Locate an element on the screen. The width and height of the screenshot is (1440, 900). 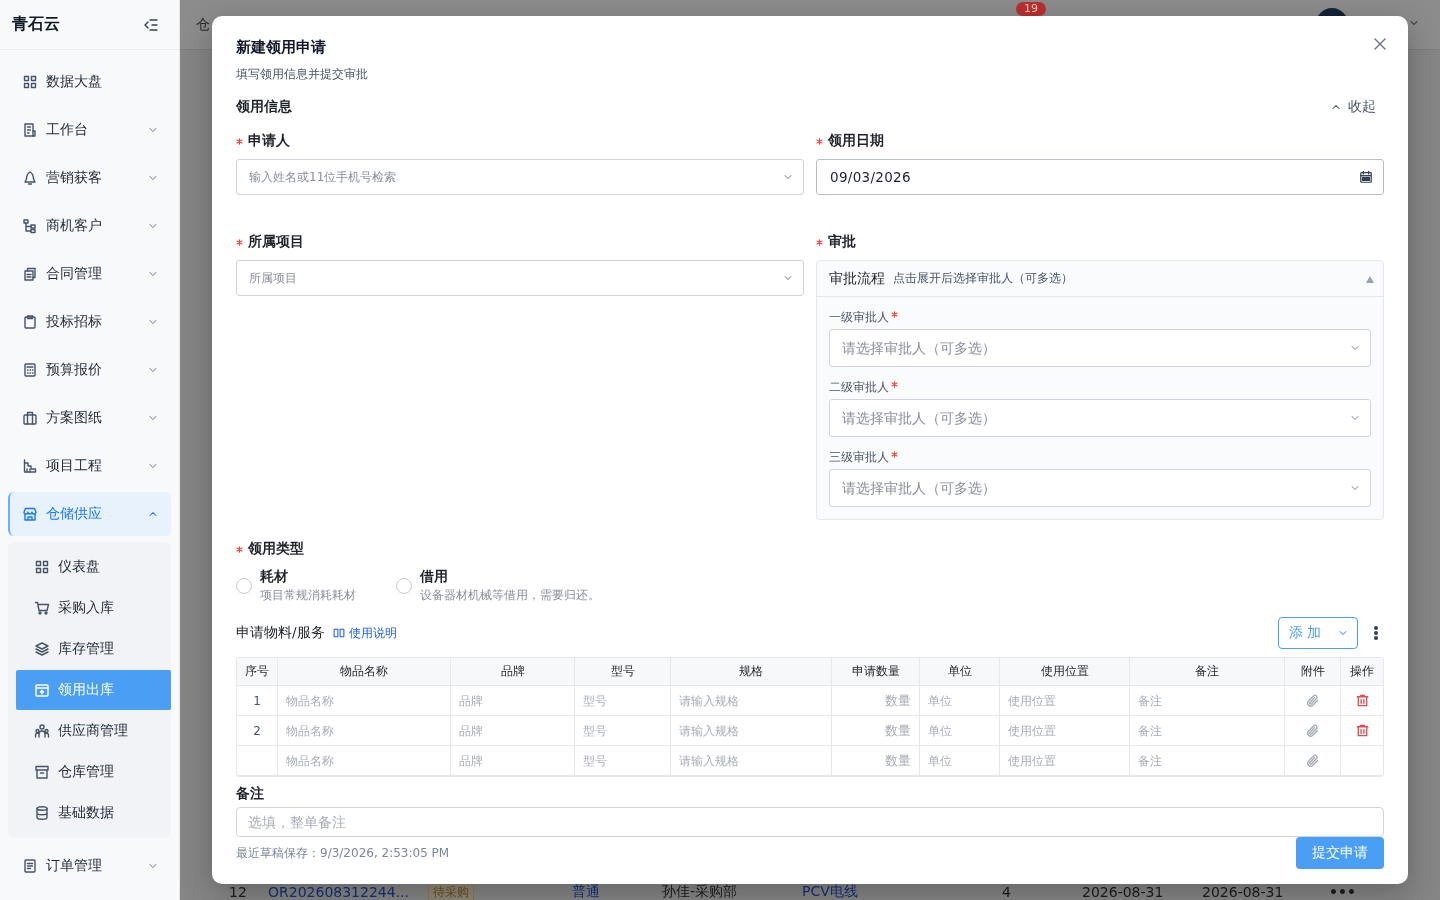
submenu-item: 采购入库 is located at coordinates (89, 608).